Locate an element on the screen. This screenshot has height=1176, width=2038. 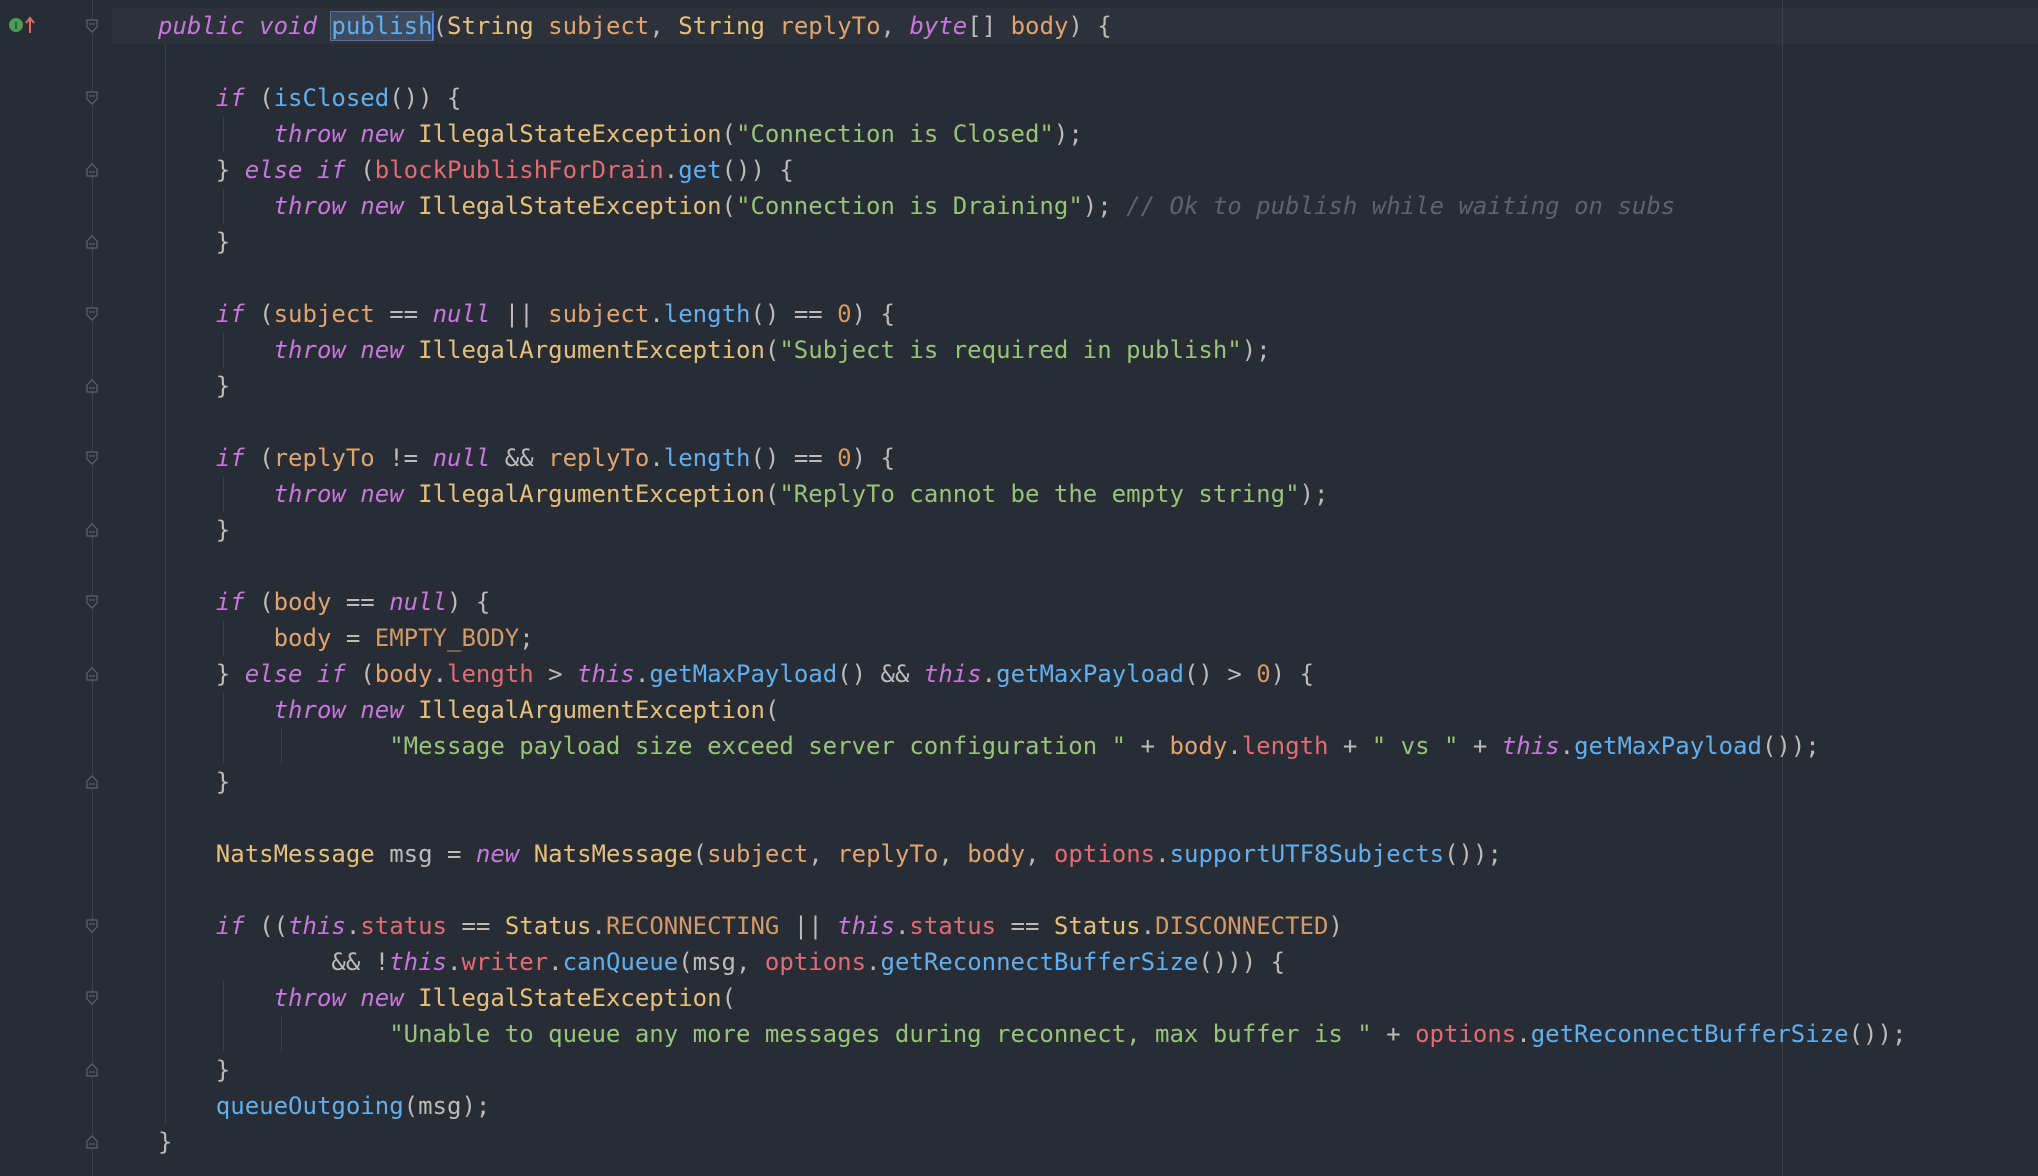
gutter: I is located at coordinates (56, 588).